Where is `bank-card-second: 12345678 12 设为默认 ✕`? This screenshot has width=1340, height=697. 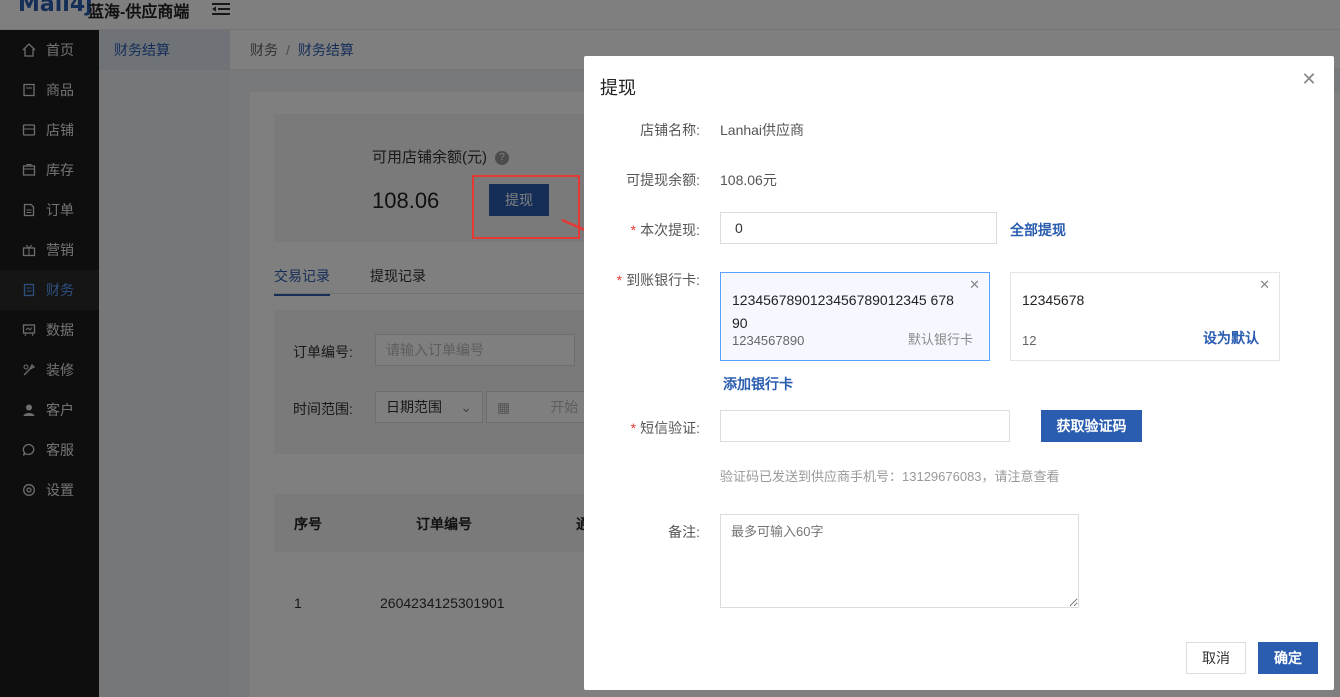
bank-card-second: 12345678 12 设为默认 ✕ is located at coordinates (1145, 316).